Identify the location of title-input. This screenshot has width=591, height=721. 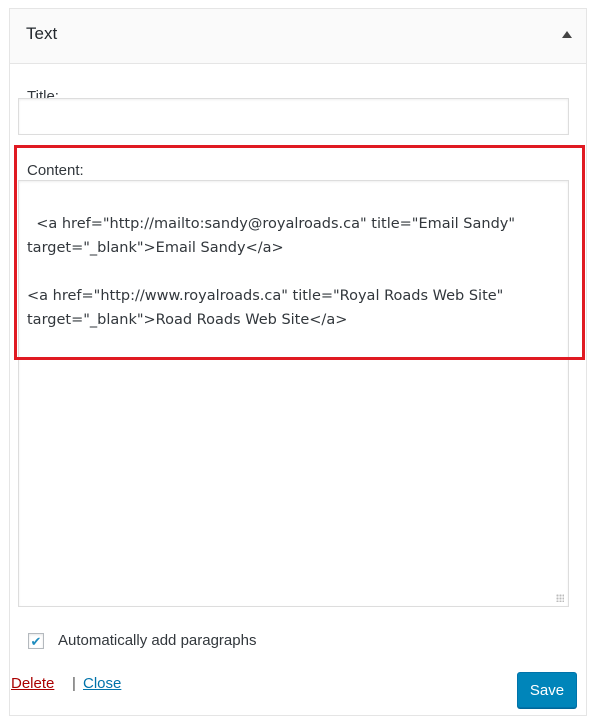
(293, 116).